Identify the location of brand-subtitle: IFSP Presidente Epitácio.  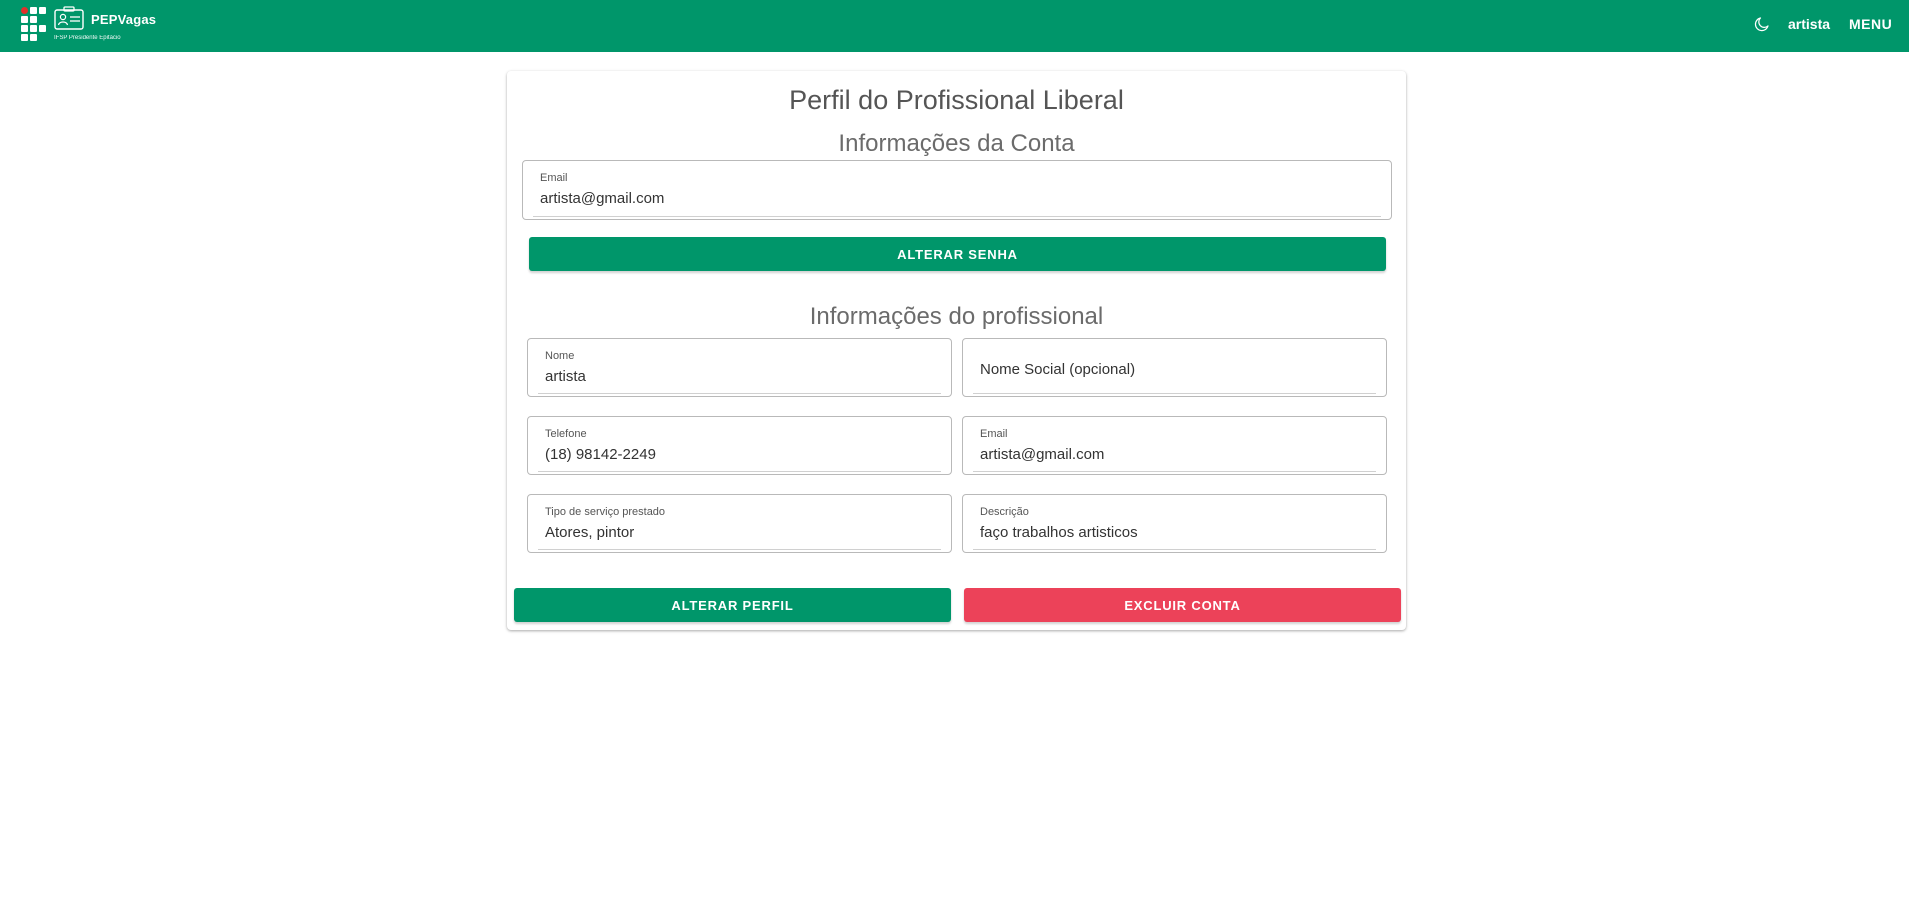
(87, 38).